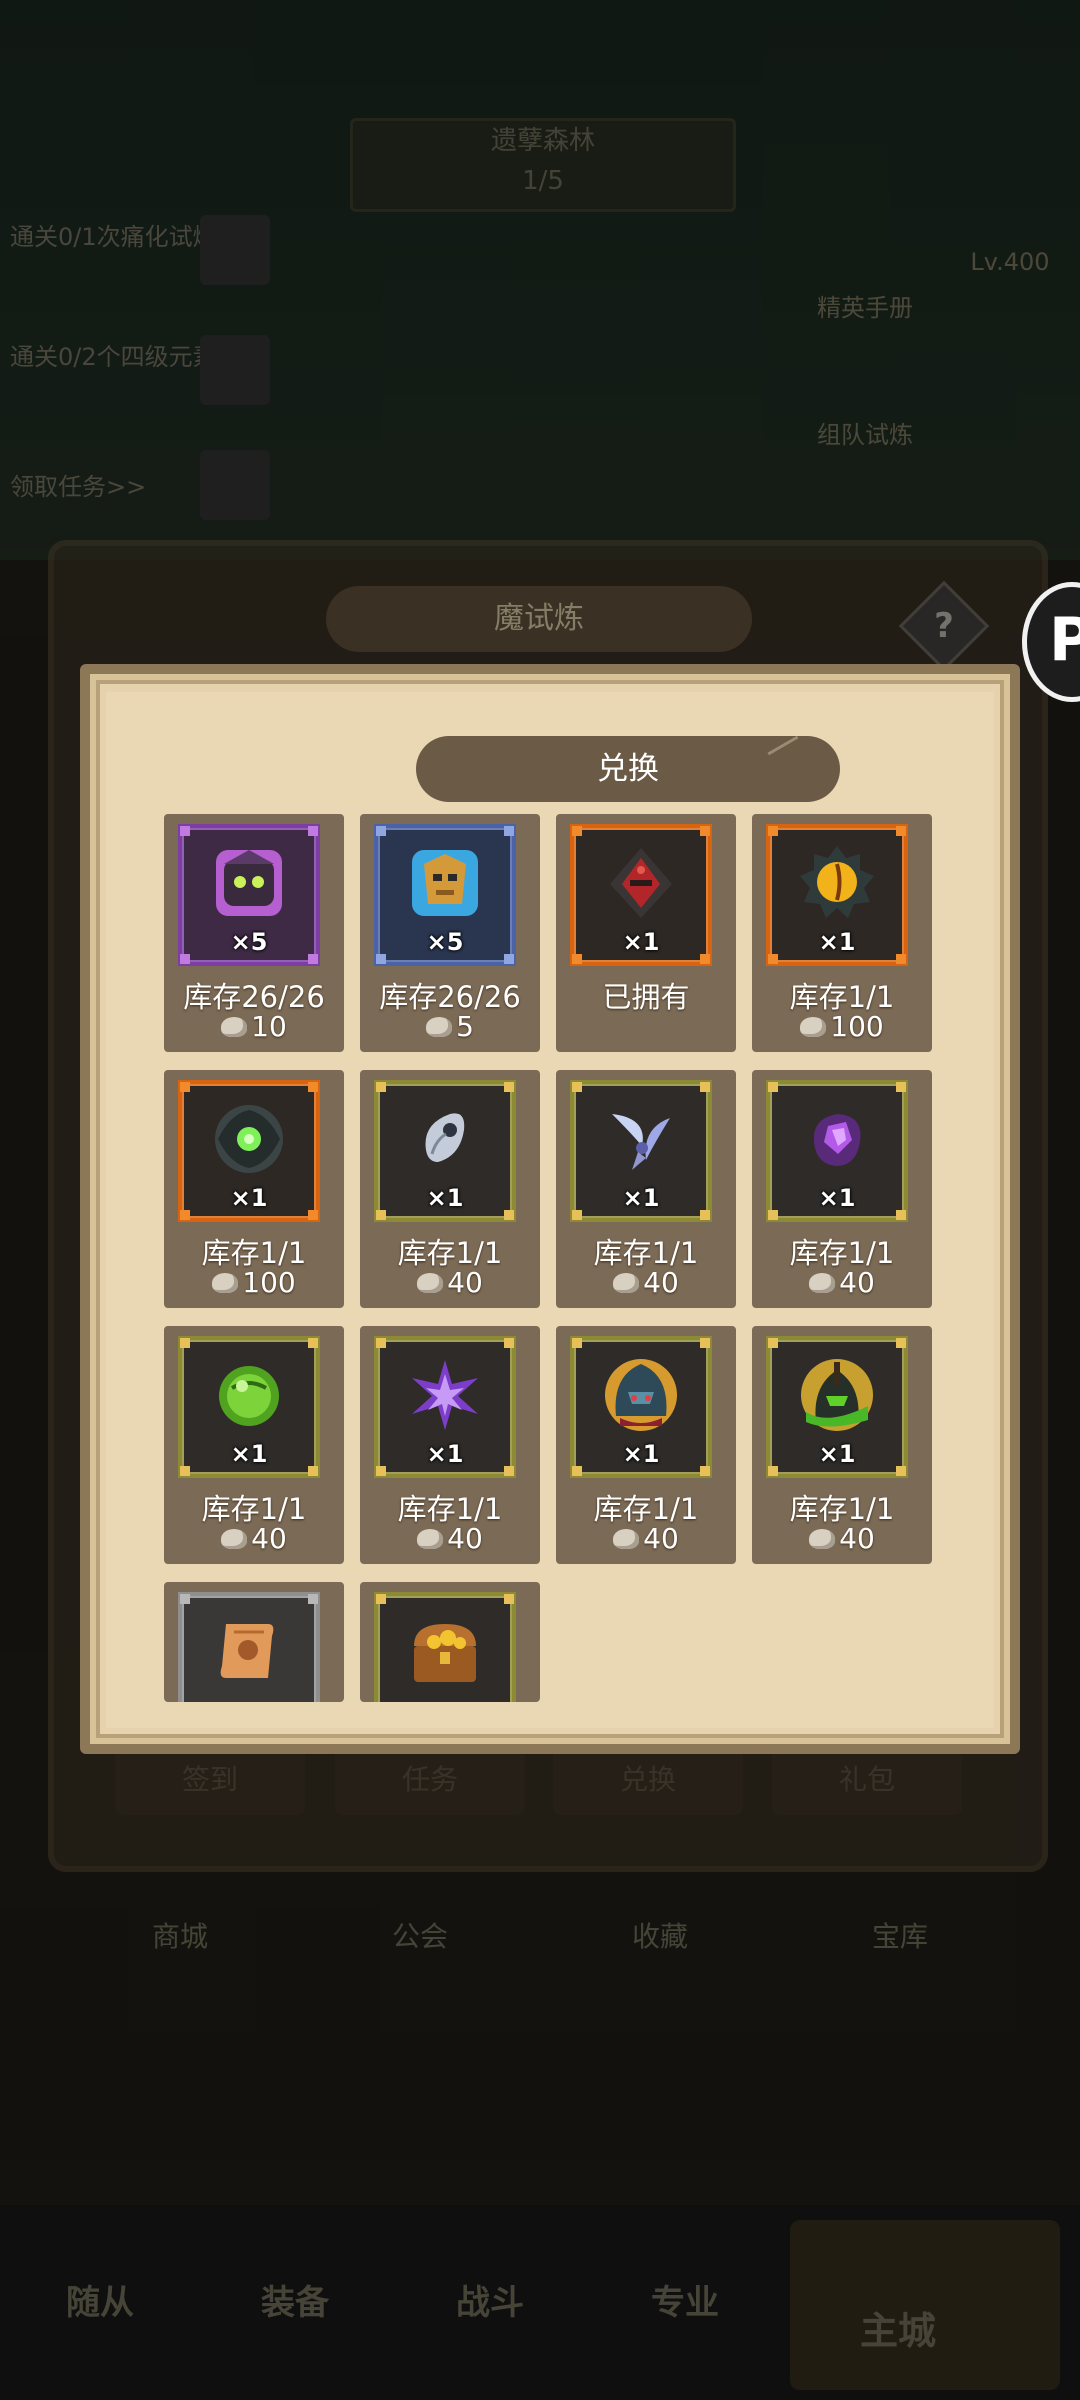 This screenshot has height=2400, width=1080. What do you see at coordinates (419, 1936) in the screenshot?
I see `menu-guild: 公会` at bounding box center [419, 1936].